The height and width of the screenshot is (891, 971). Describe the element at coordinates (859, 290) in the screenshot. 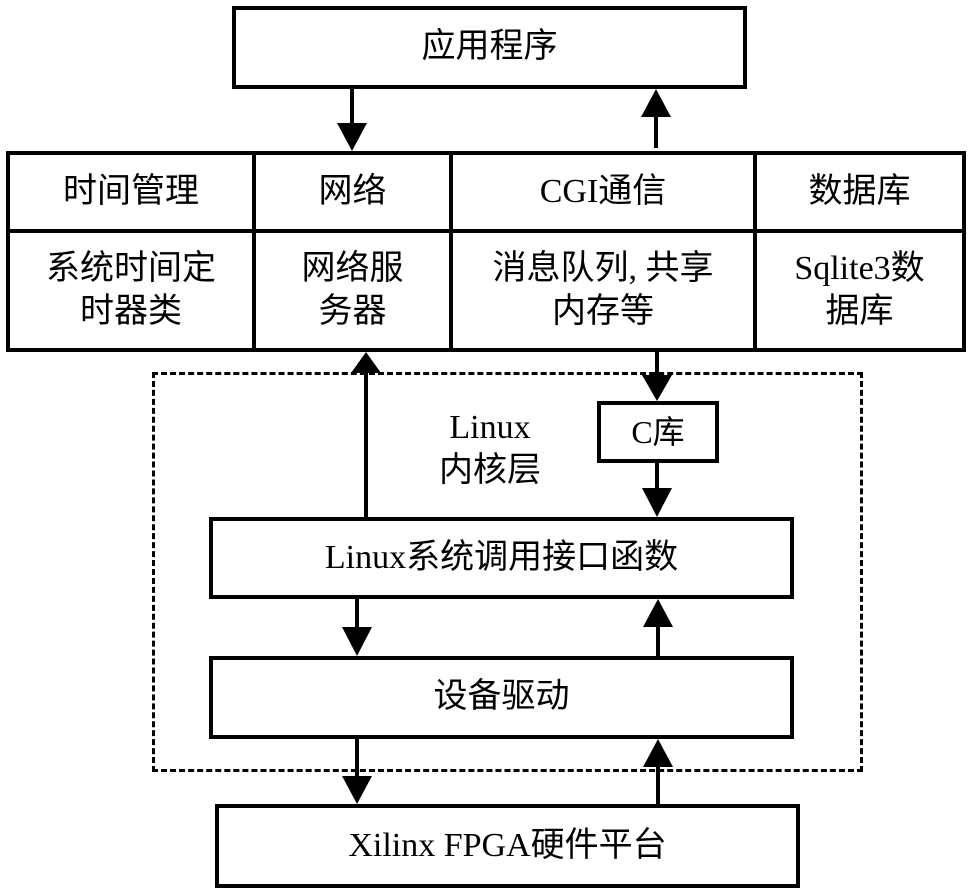

I see `detail-sqlite: Sqlite3数 据库` at that location.